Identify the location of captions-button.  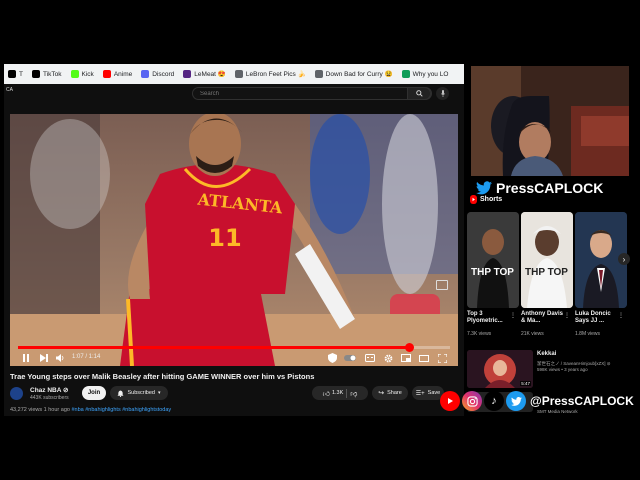
(370, 358).